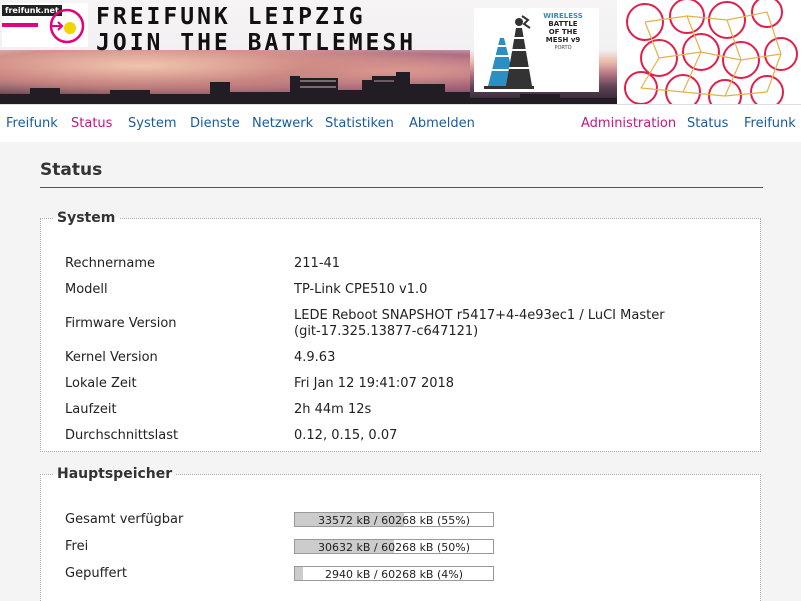  What do you see at coordinates (536, 50) in the screenshot?
I see `battlemesh-logo: WIRELESS BATTLE OF THE MESH v9 PORTO` at bounding box center [536, 50].